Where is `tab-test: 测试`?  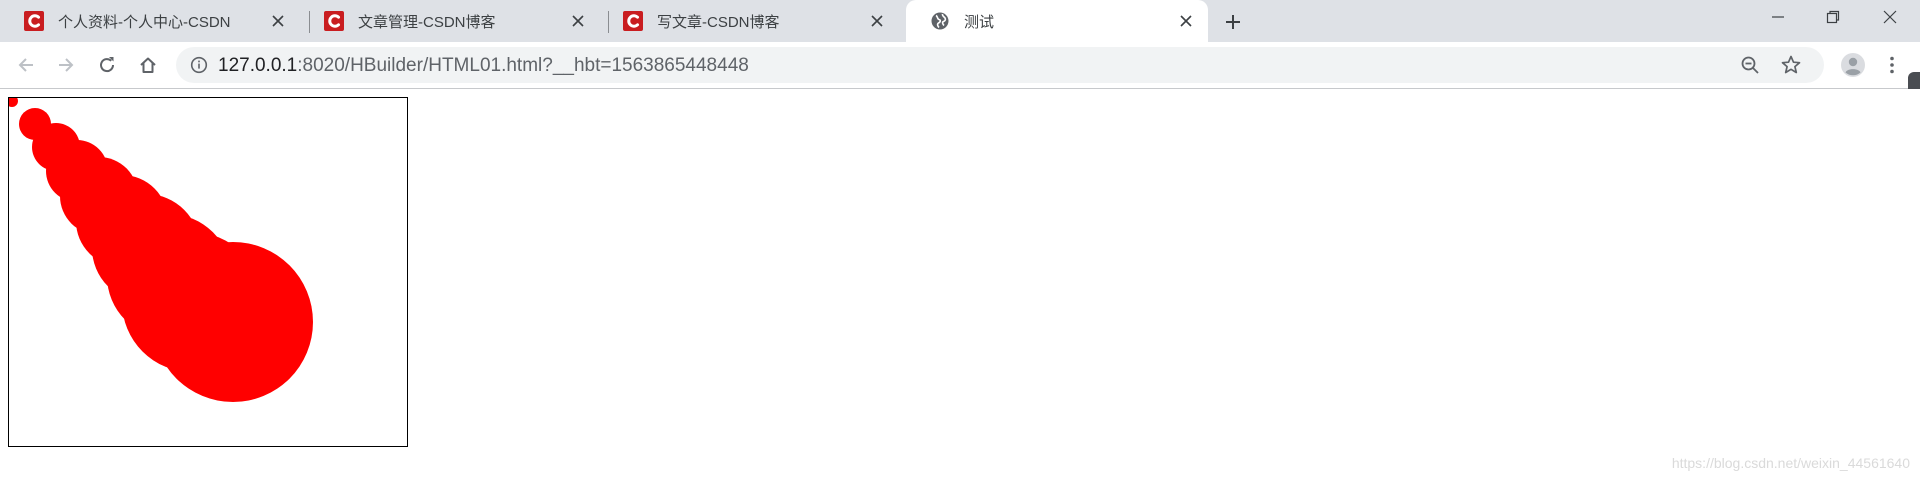
tab-test: 测试 is located at coordinates (1057, 21).